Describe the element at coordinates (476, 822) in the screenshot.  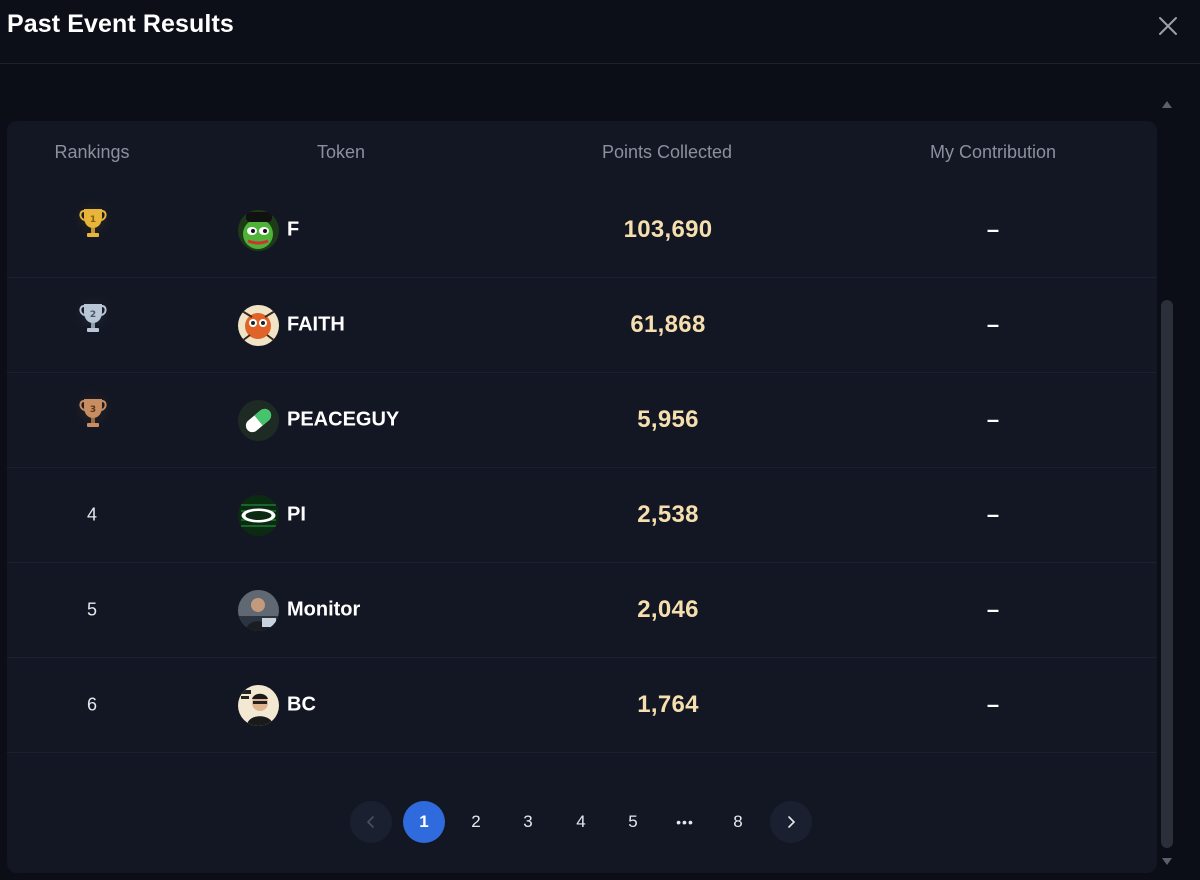
I see `page-button-2: 2` at that location.